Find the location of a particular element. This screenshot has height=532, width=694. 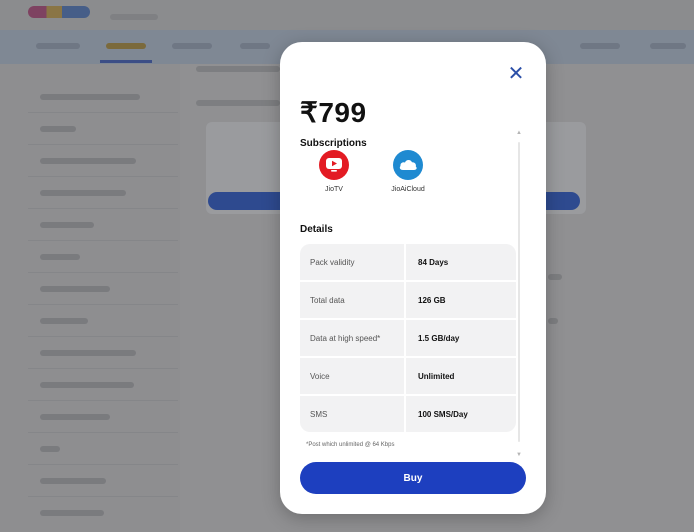

detail-value: 100 SMS/Day is located at coordinates (460, 414).